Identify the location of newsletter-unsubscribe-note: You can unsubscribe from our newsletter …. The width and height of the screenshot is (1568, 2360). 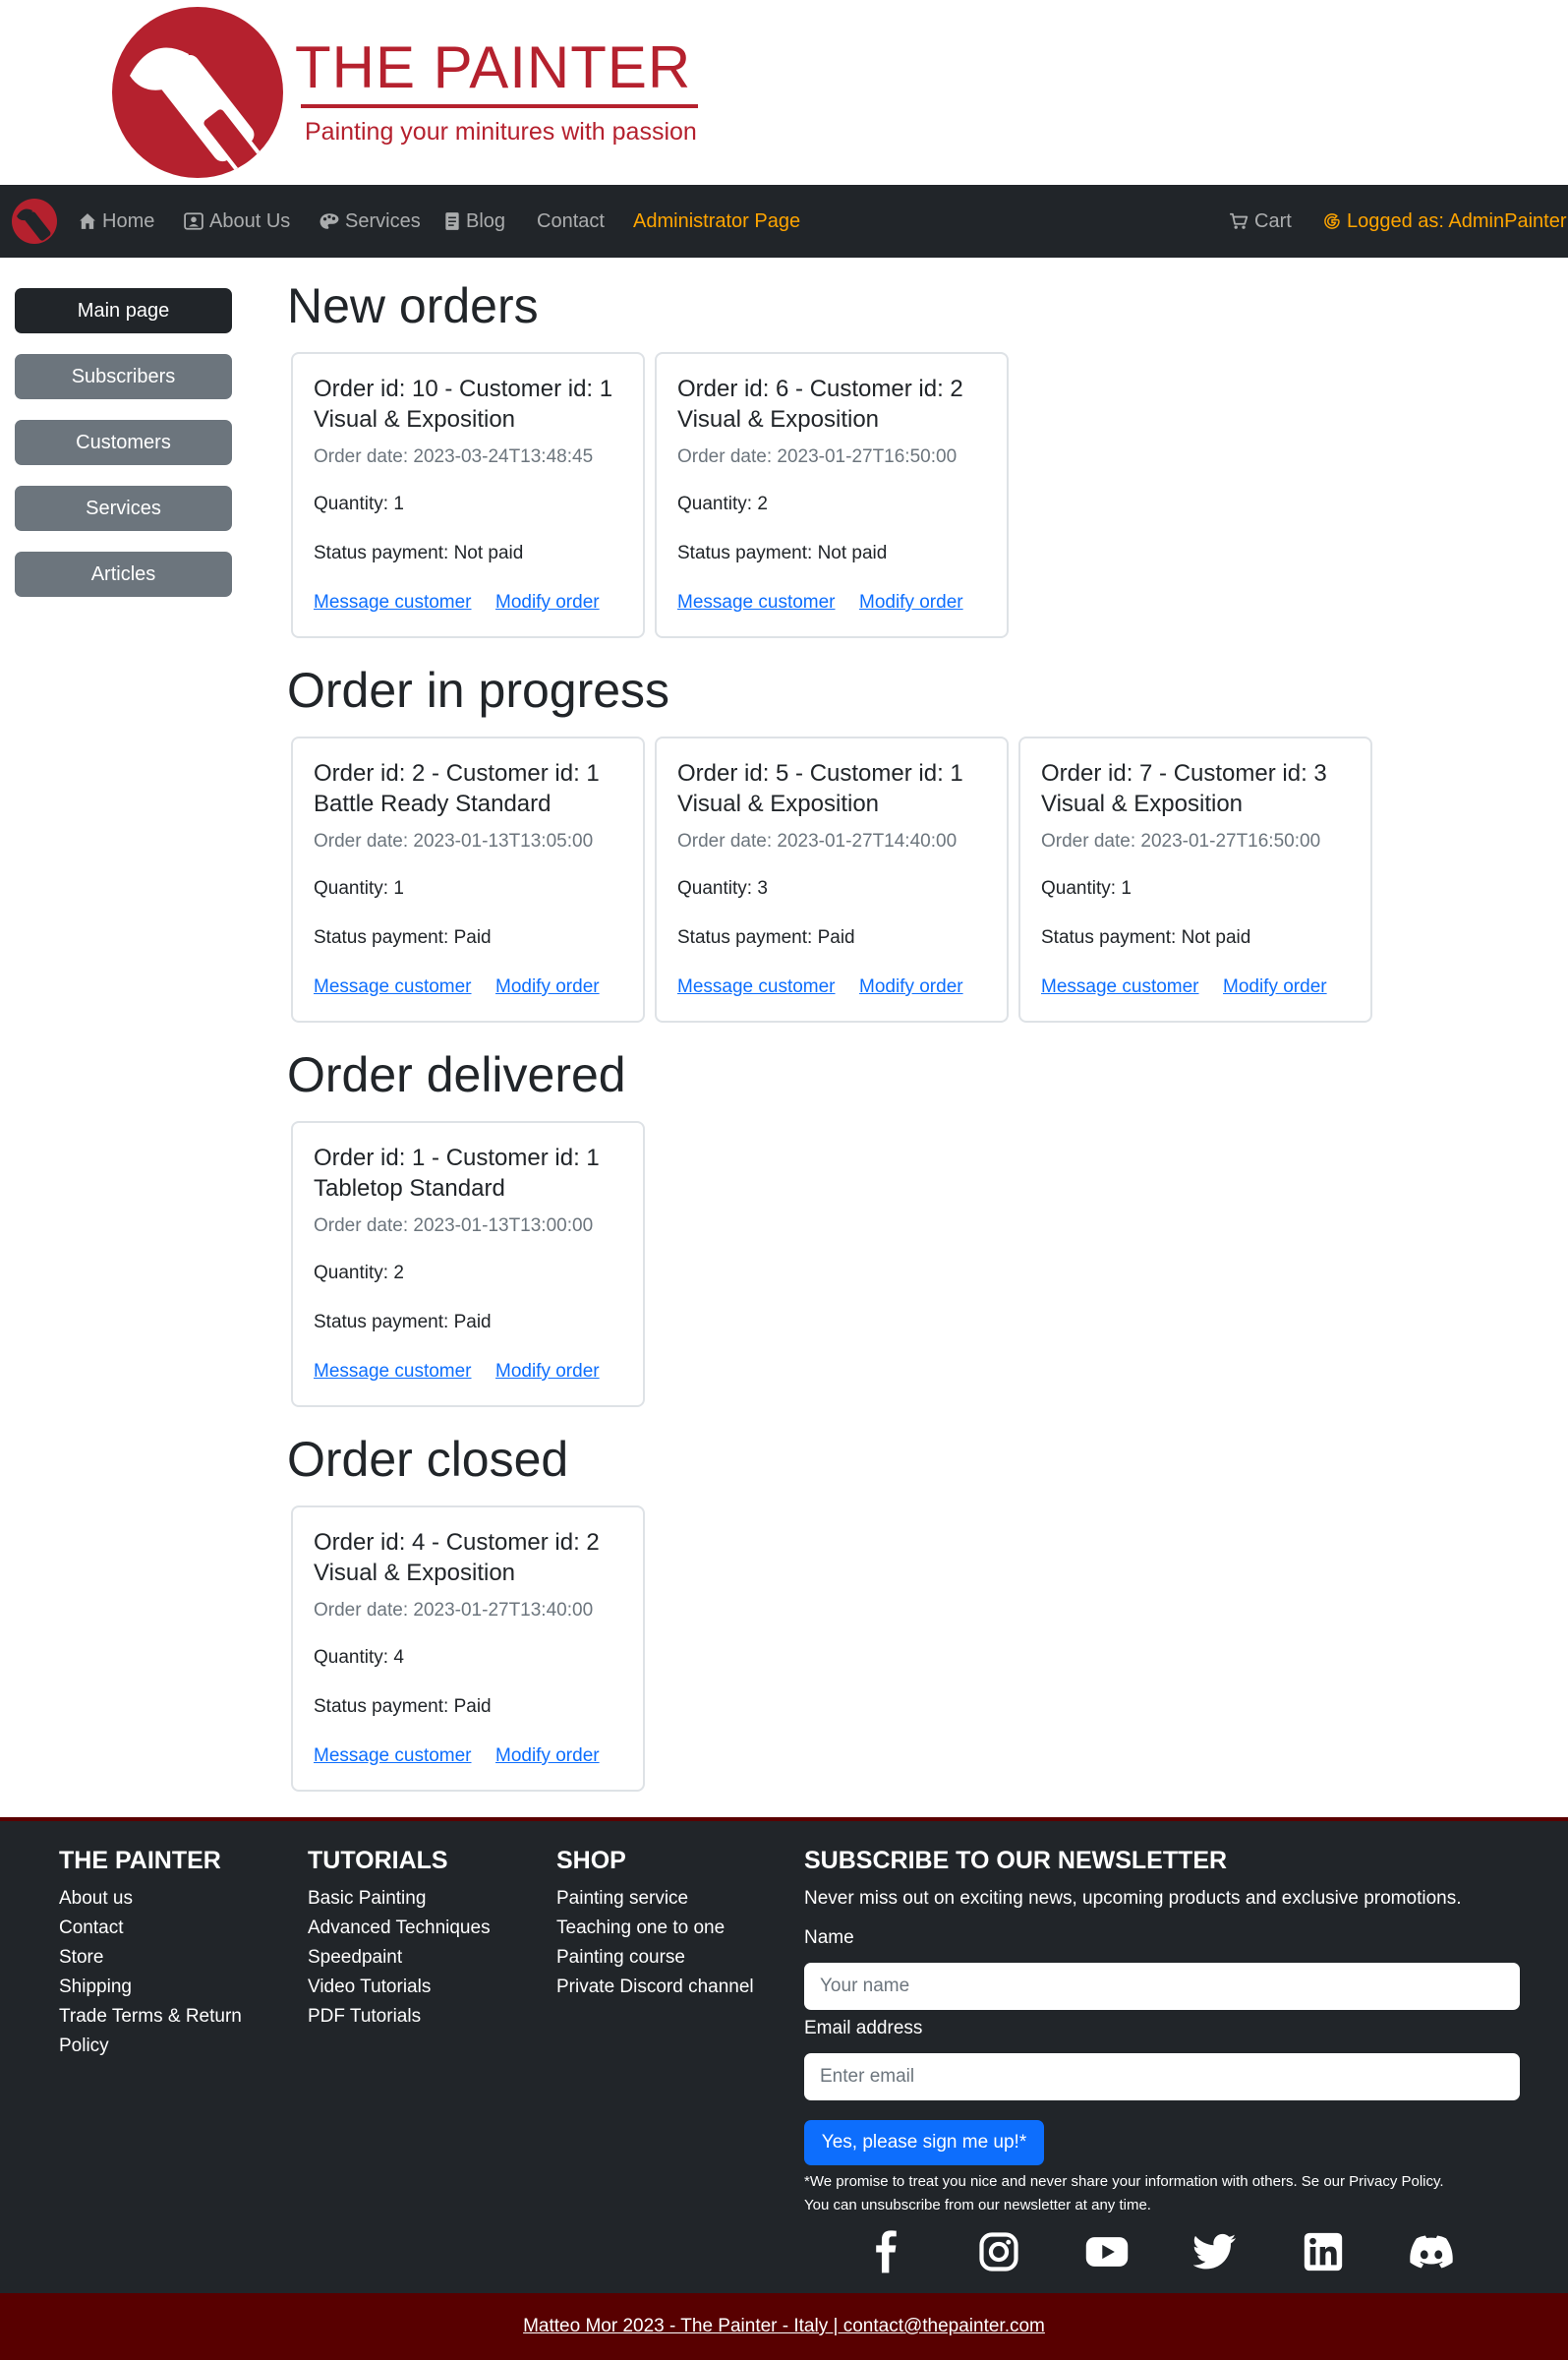
(977, 2205).